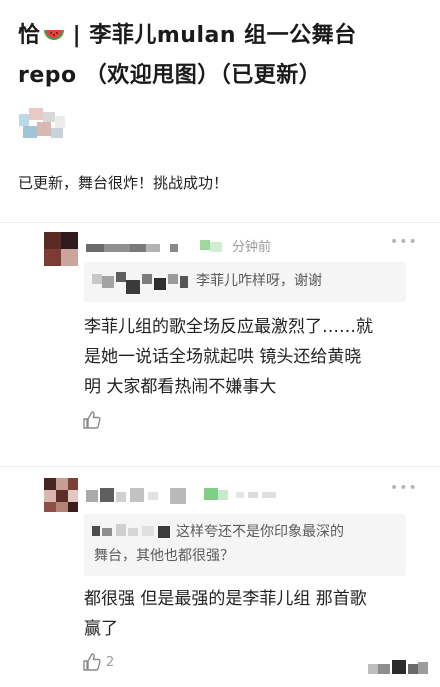 This screenshot has height=687, width=440. Describe the element at coordinates (29, 35) in the screenshot. I see `title-prefix: 恰` at that location.